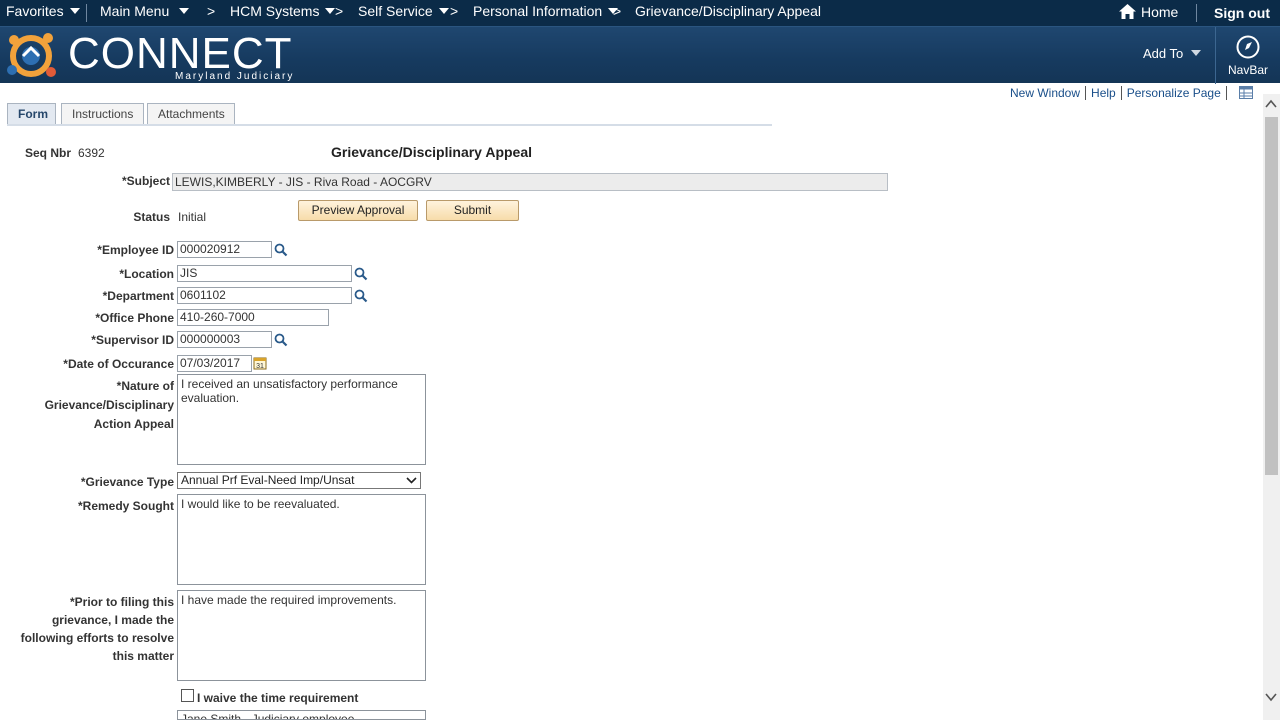 This screenshot has width=1280, height=720. Describe the element at coordinates (143, 656) in the screenshot. I see `prior-efforts-label-line: this matter` at that location.